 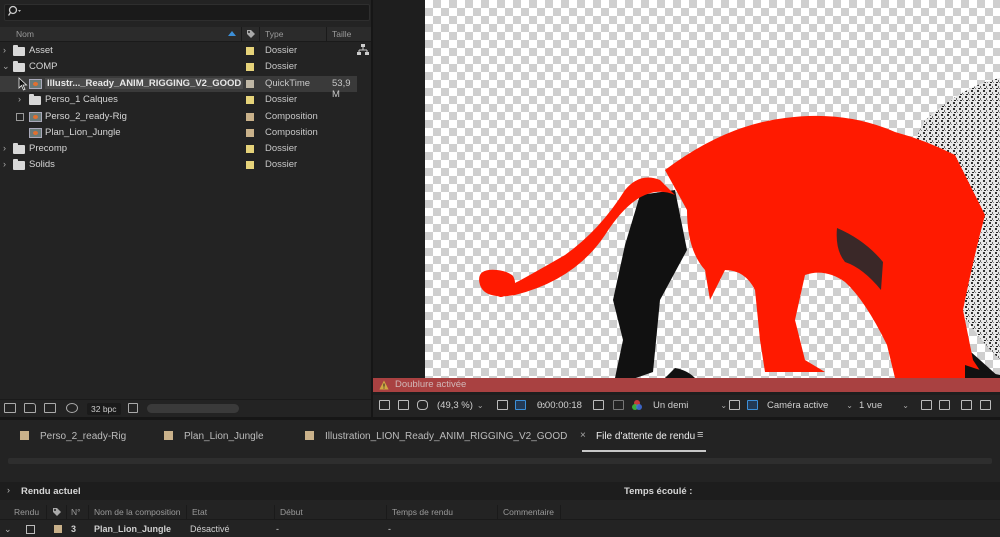 I want to click on project-search-input, so click(x=187, y=12).